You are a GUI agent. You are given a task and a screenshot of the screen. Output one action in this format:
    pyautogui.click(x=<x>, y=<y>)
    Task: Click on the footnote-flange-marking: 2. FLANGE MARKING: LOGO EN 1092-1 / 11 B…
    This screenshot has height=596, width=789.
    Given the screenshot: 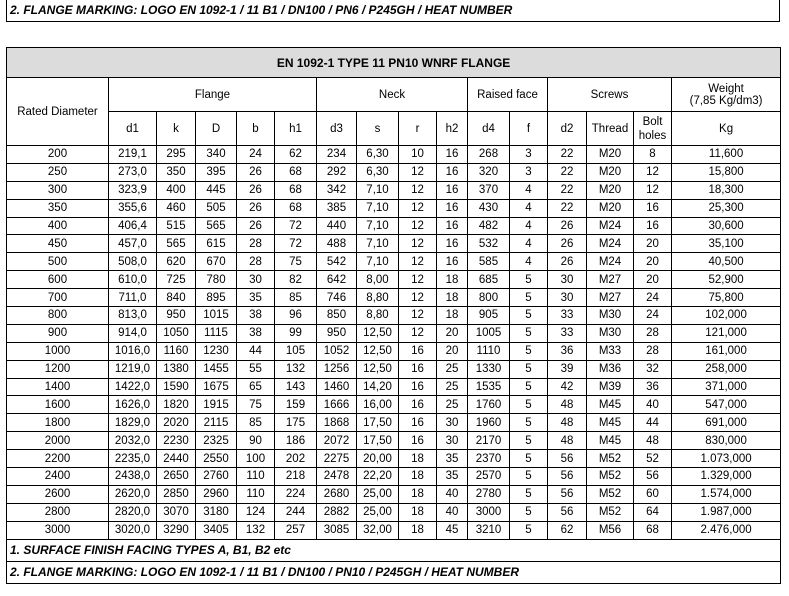 What is the action you would take?
    pyautogui.click(x=393, y=572)
    